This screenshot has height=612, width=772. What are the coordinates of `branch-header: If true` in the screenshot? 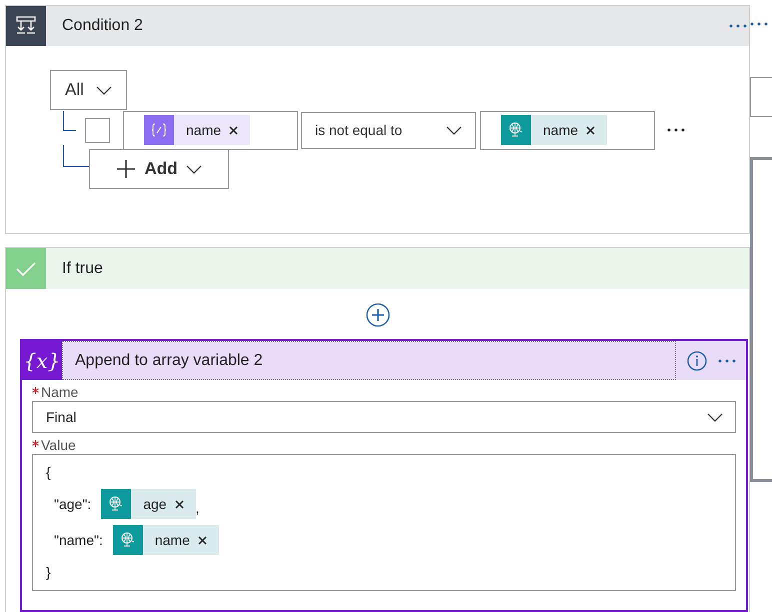 It's located at (377, 268).